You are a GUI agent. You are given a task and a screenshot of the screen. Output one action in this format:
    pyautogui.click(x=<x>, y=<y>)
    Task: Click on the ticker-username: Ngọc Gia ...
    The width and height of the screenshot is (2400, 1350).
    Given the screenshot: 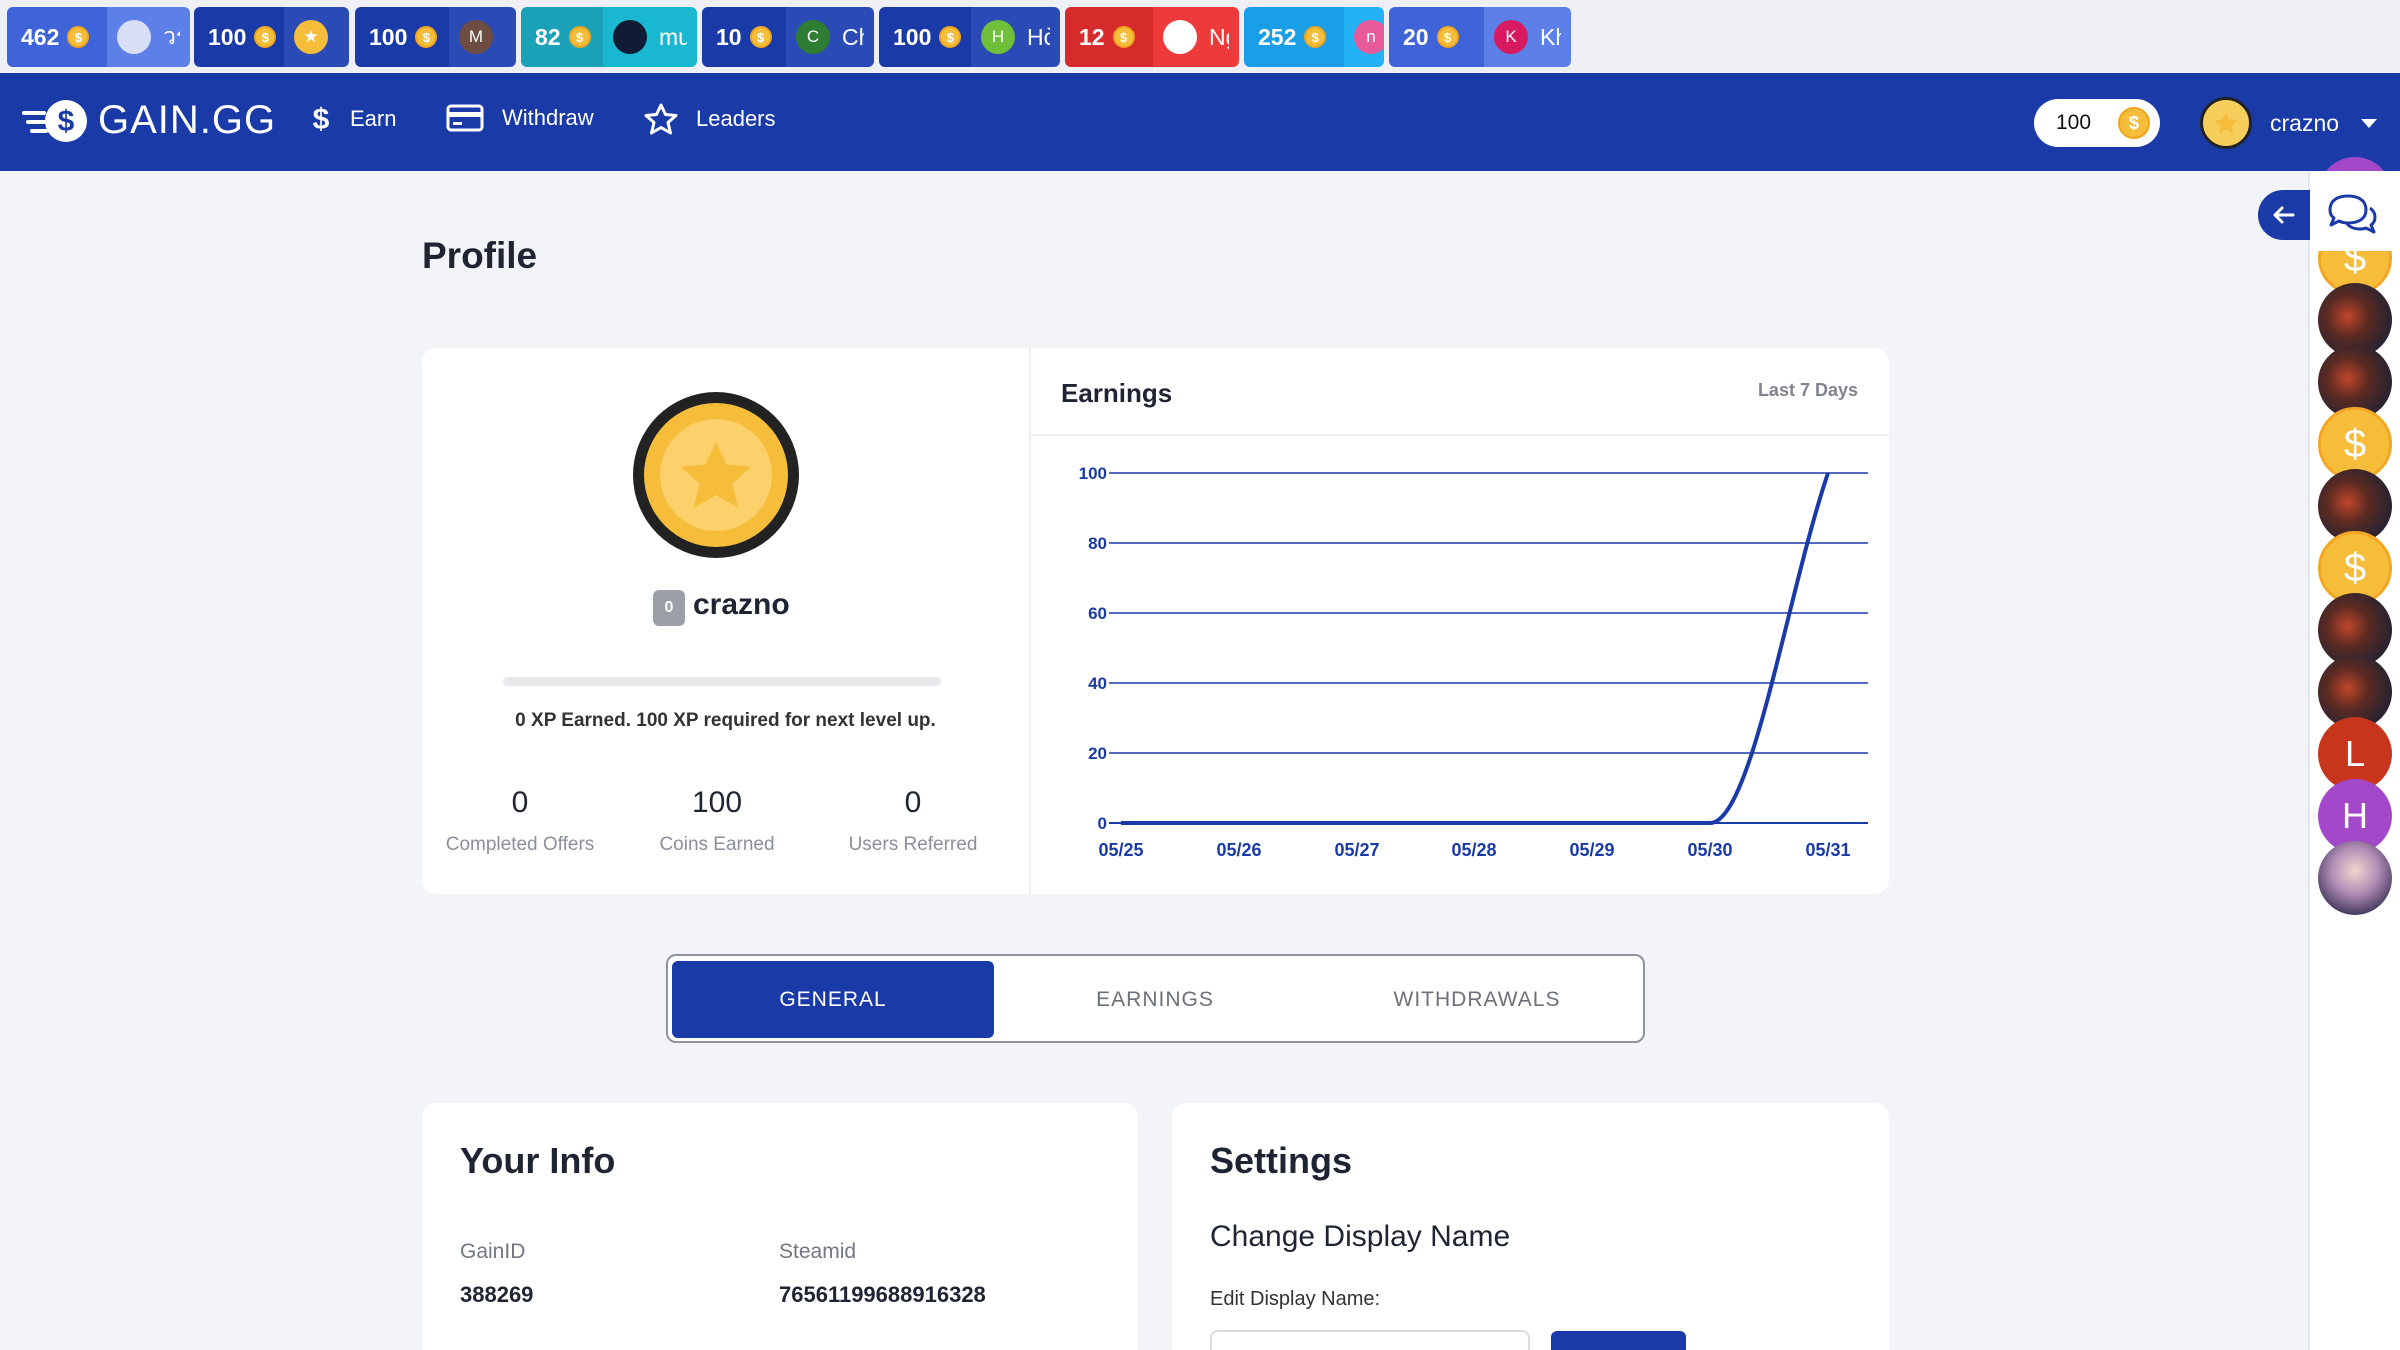 What is the action you would take?
    pyautogui.click(x=1219, y=36)
    